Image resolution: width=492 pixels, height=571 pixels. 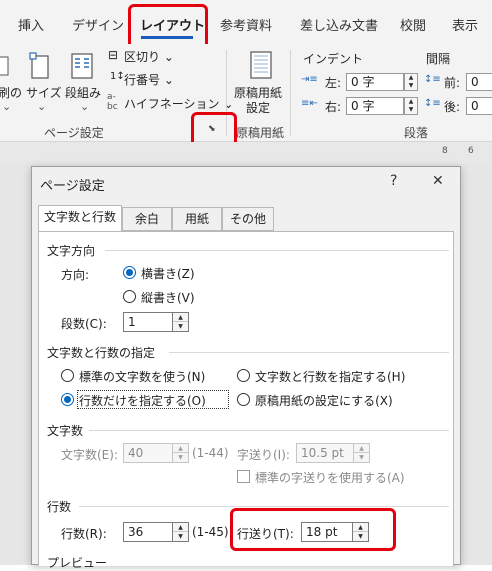 What do you see at coordinates (330, 477) in the screenshot?
I see `use-standard-pitch-label: 標準の字送りを使用する(A)` at bounding box center [330, 477].